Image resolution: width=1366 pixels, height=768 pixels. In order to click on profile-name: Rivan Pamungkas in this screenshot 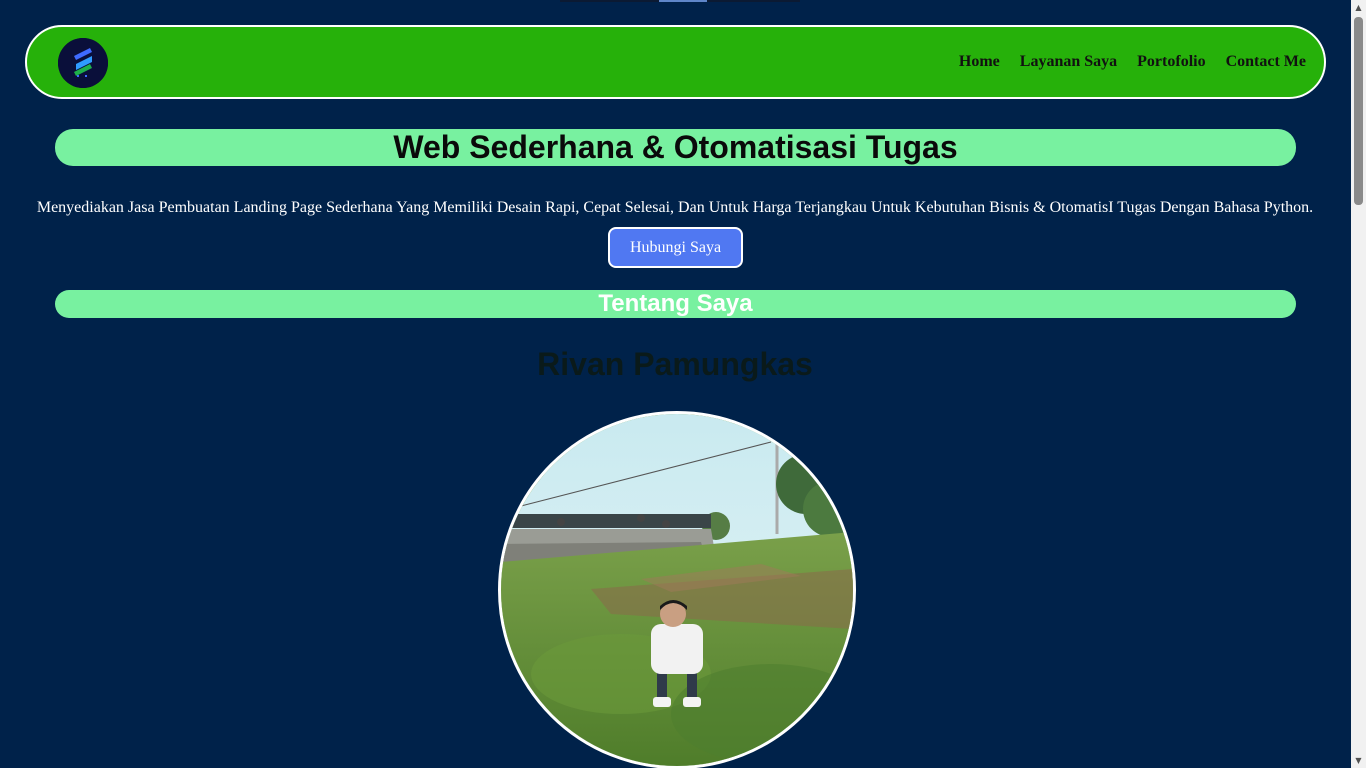, I will do `click(675, 364)`.